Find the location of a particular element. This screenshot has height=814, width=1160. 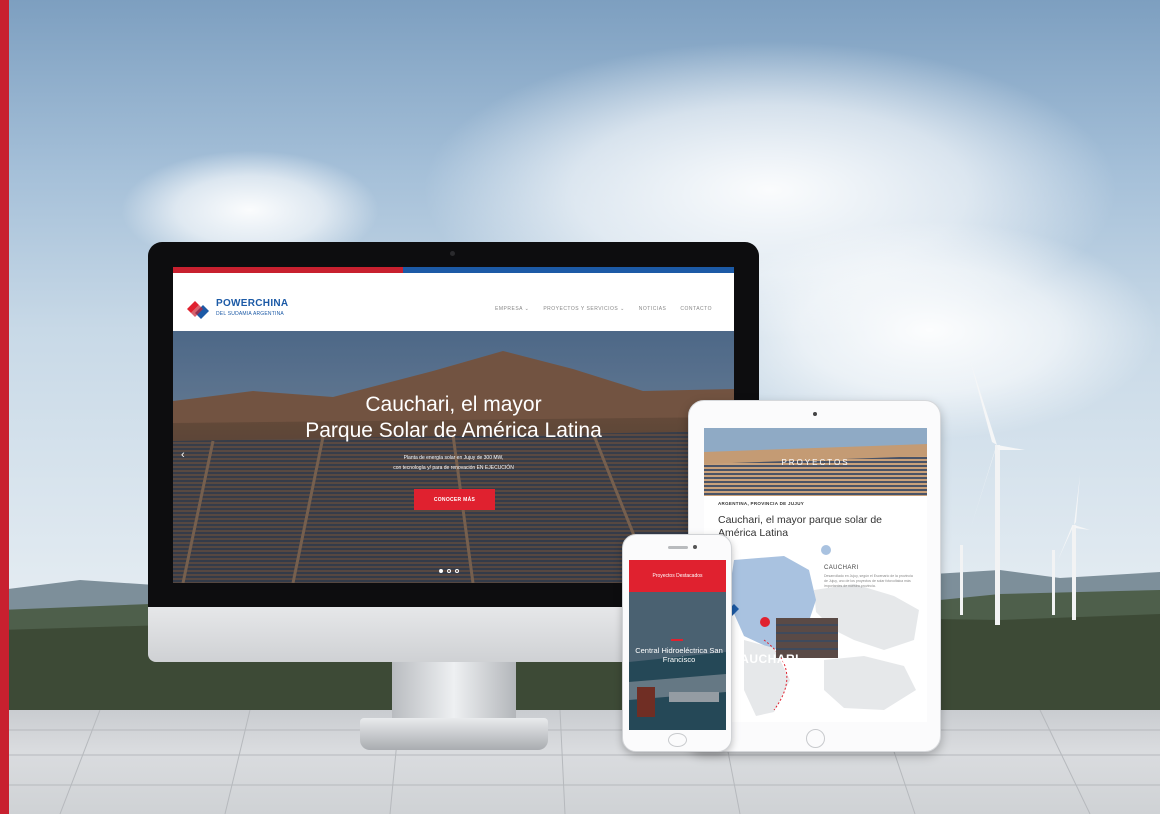

hero-title-line1: Cauchari, el mayor is located at coordinates (453, 404).